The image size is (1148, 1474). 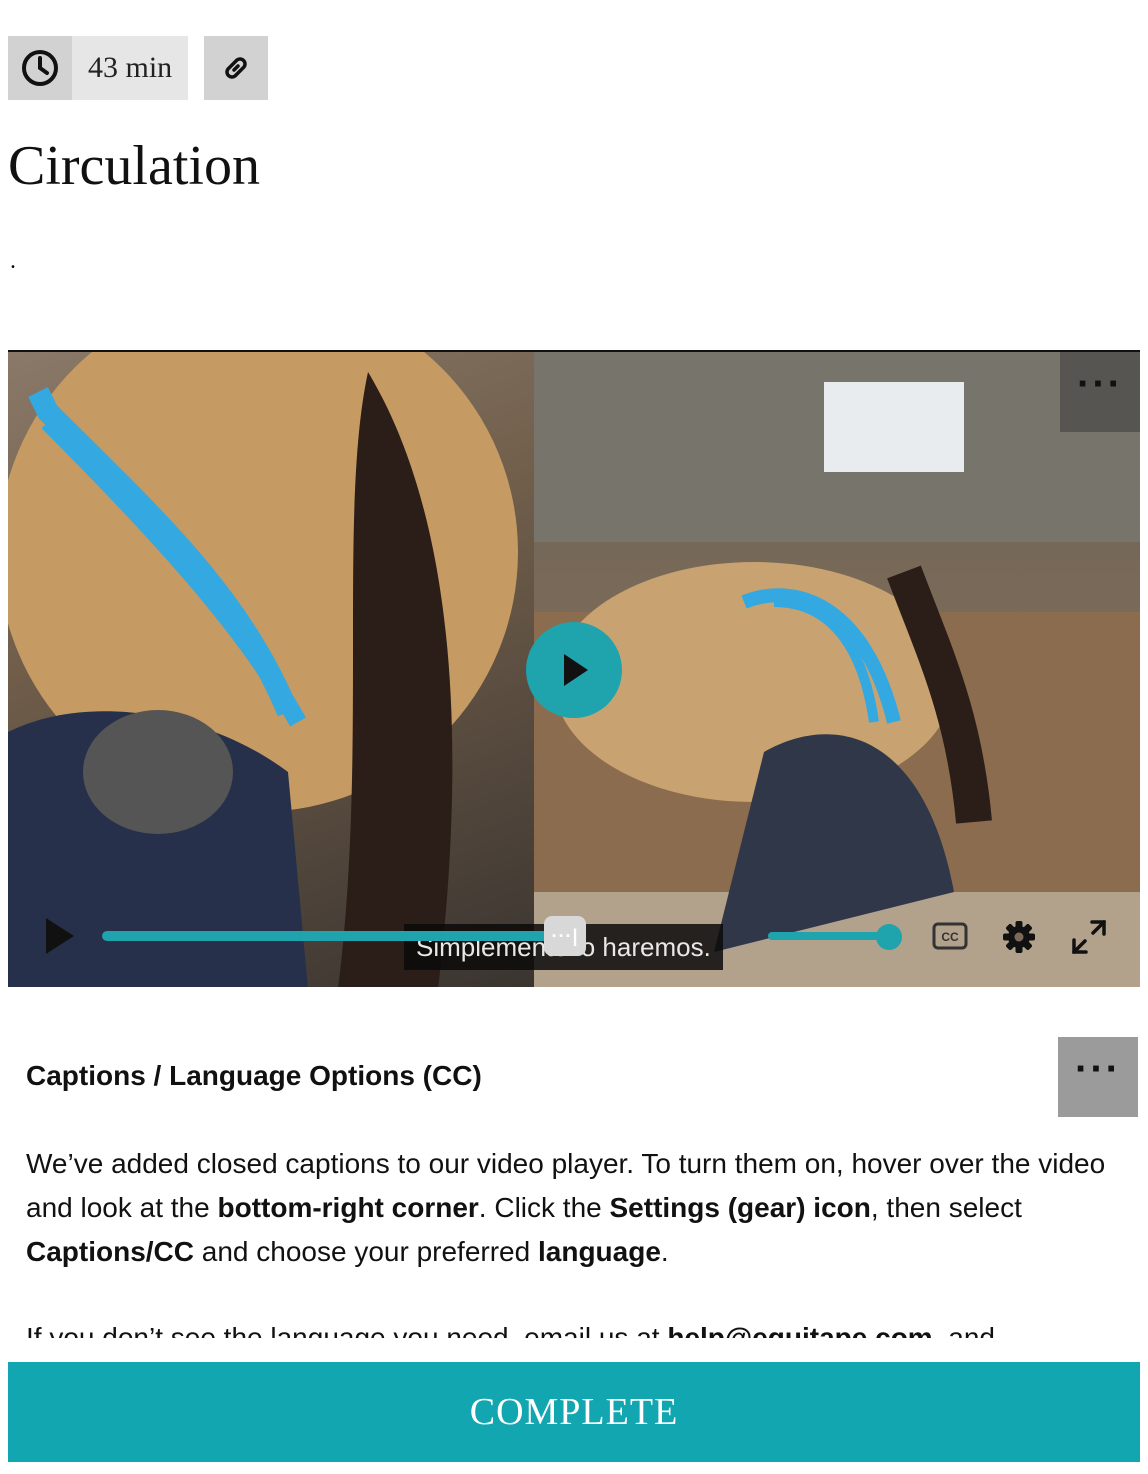 I want to click on big-play-button, so click(x=574, y=670).